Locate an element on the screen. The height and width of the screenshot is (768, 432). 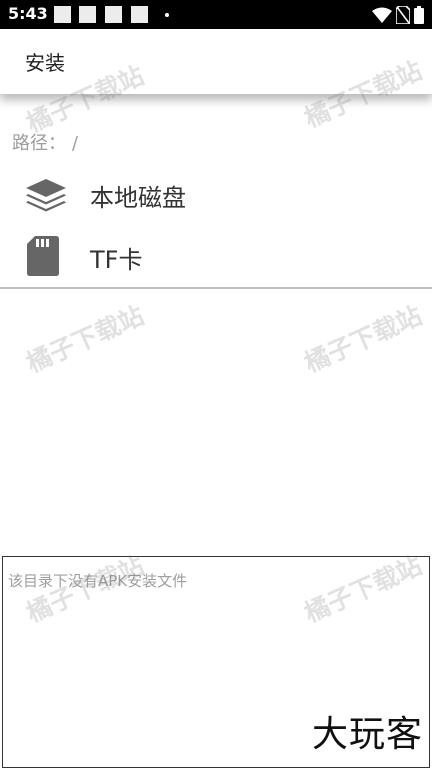
wifi-icon is located at coordinates (382, 15).